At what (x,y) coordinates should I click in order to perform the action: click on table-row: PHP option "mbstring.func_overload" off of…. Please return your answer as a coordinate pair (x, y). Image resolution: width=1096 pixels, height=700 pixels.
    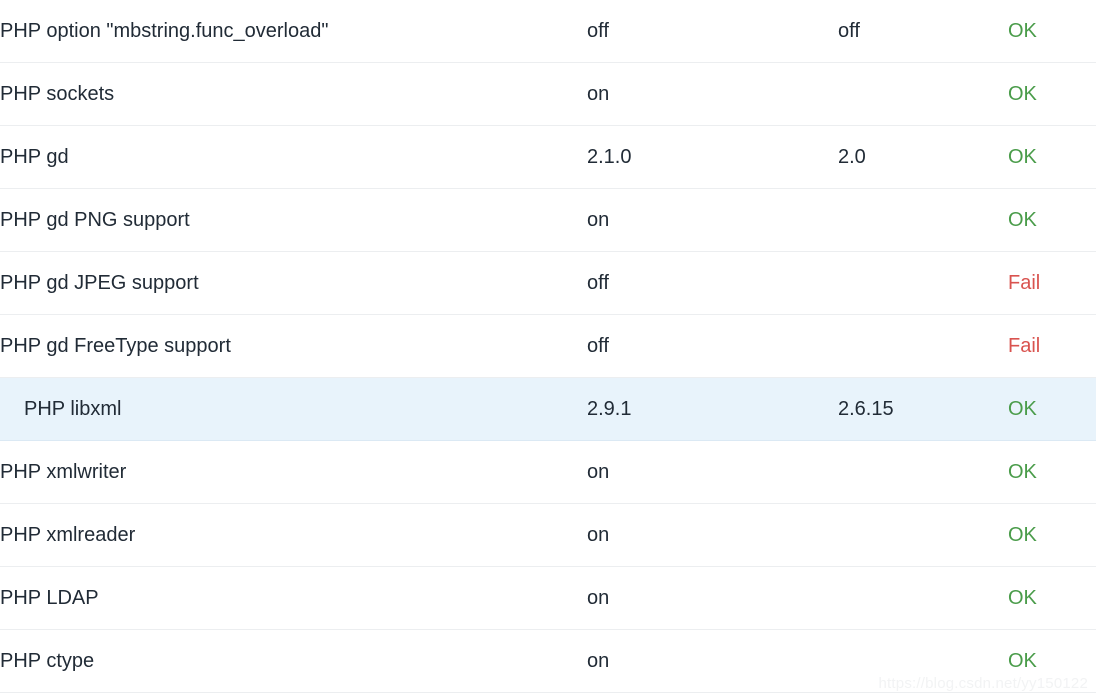
    Looking at the image, I should click on (548, 31).